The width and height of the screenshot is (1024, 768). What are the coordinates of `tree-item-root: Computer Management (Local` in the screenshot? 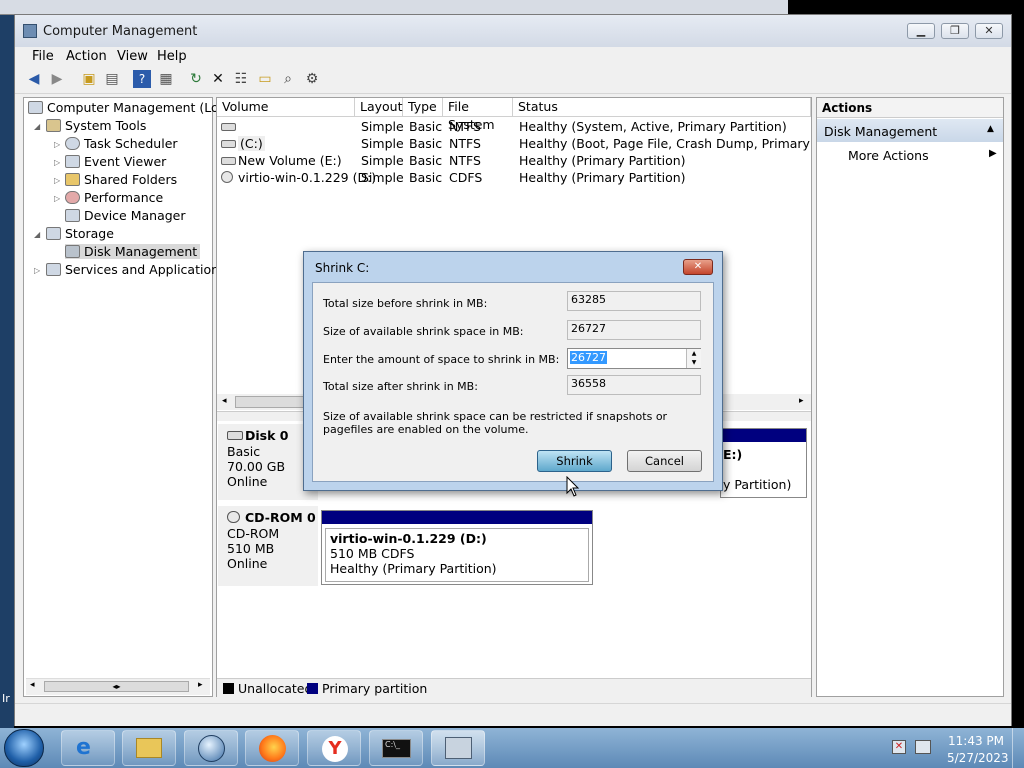 It's located at (132, 107).